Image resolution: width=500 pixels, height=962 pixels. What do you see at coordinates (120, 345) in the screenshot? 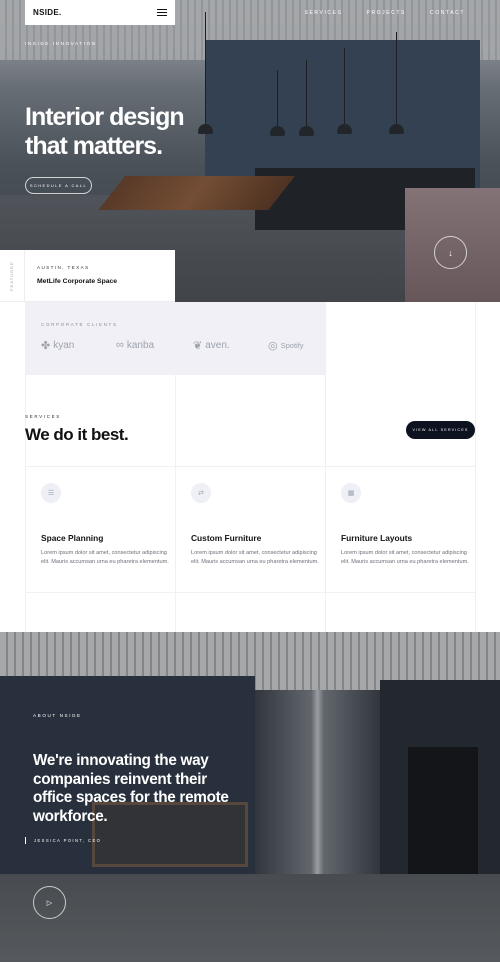
I see `kanba-logo-icon: ∞` at bounding box center [120, 345].